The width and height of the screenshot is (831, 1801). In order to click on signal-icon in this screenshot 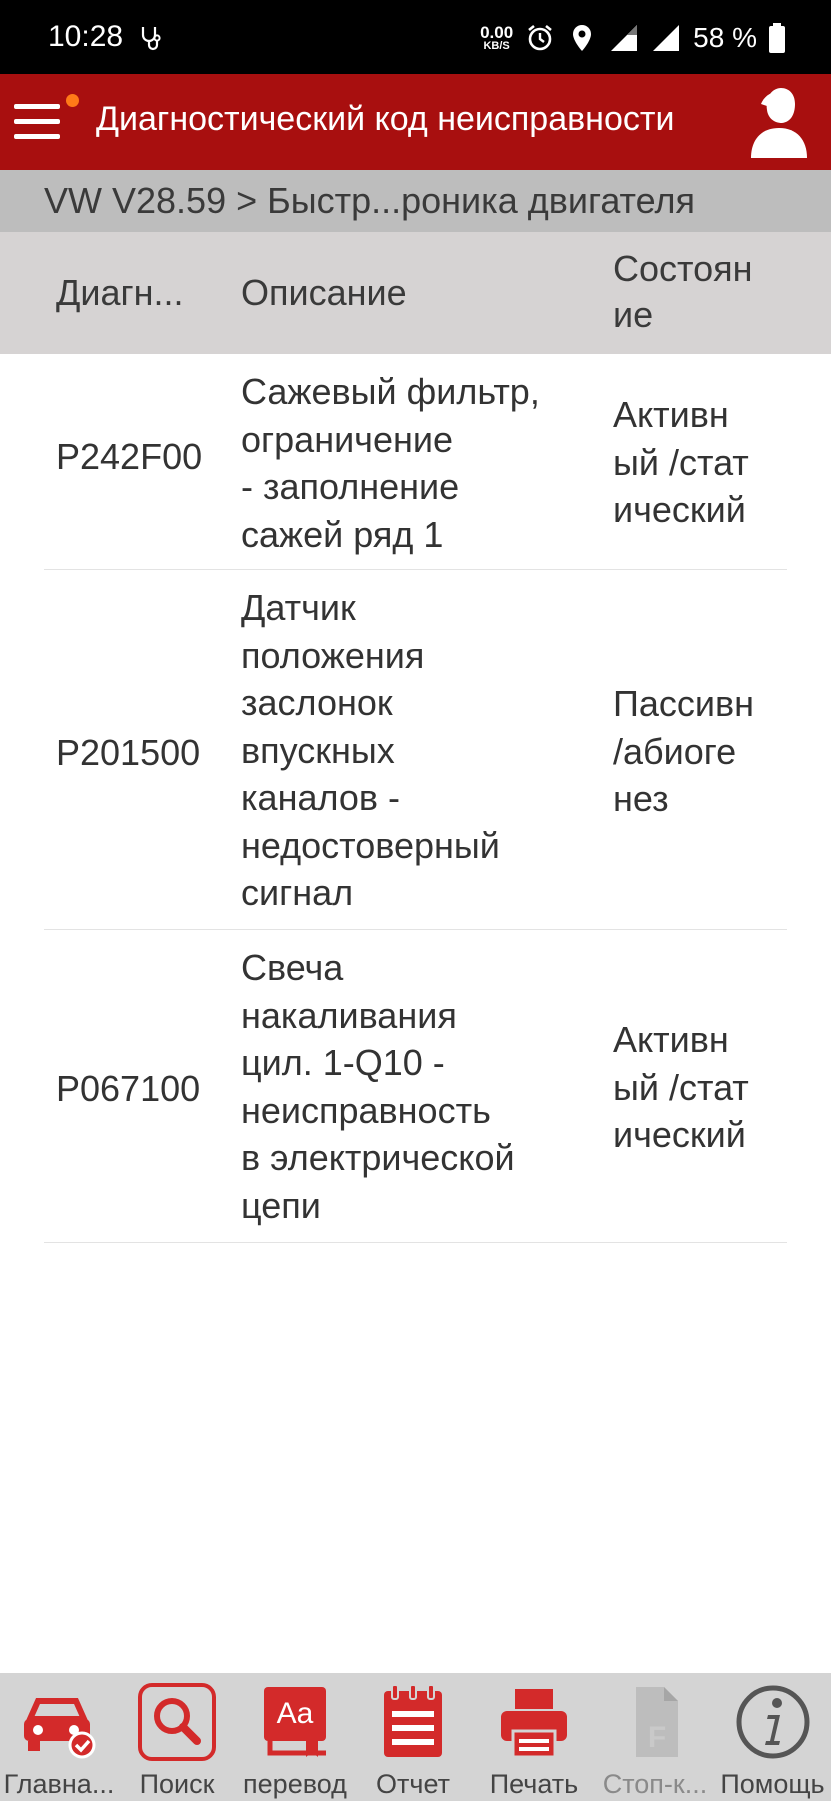, I will do `click(624, 38)`.